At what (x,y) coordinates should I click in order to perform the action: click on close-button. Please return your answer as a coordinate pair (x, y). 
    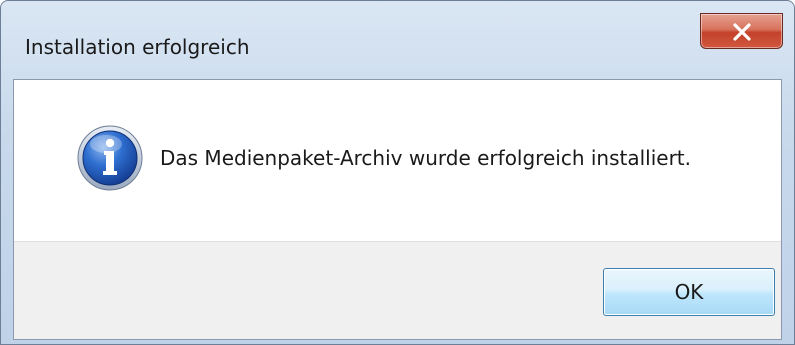
    Looking at the image, I should click on (741, 31).